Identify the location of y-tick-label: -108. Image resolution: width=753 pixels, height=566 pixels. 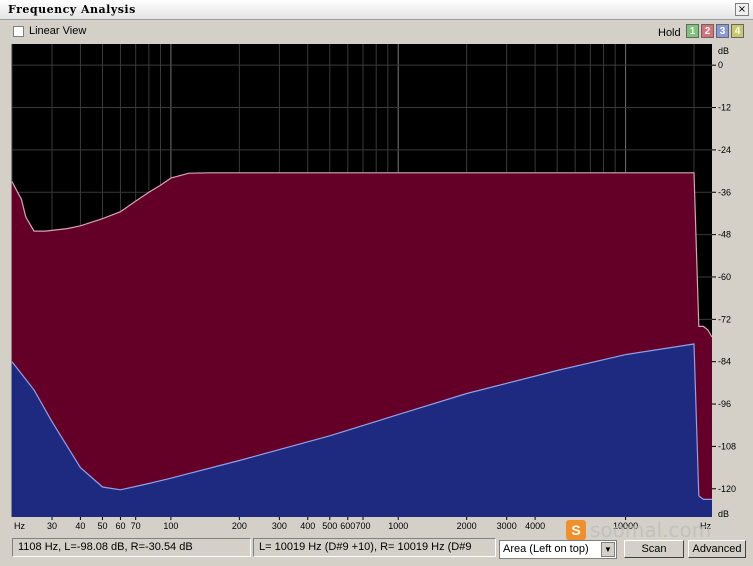
(727, 446).